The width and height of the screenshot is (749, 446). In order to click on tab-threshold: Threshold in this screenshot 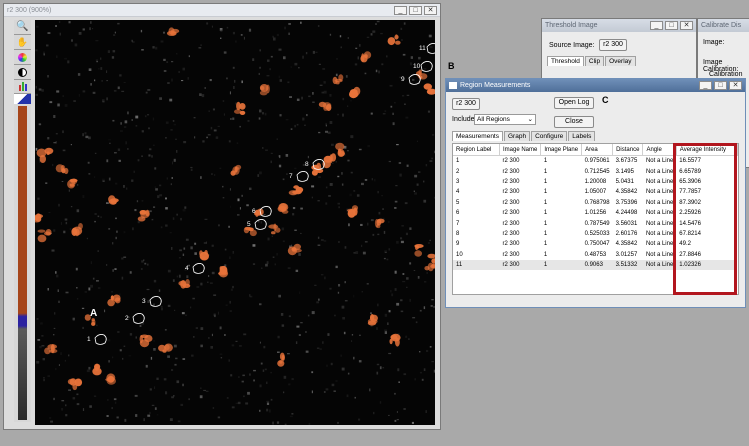, I will do `click(565, 61)`.